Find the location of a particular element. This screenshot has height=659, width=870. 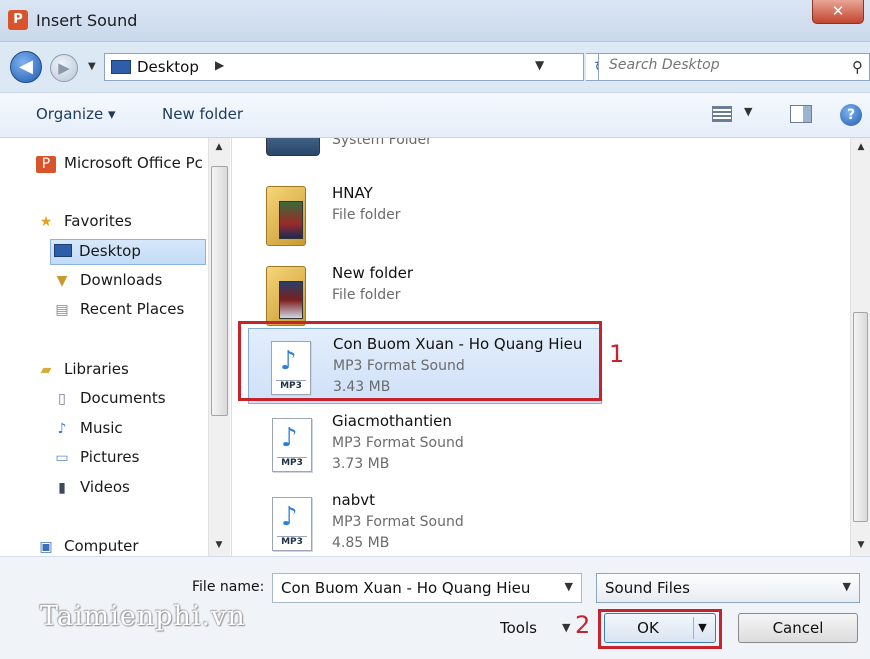

window-title: Insert Sound is located at coordinates (87, 20).